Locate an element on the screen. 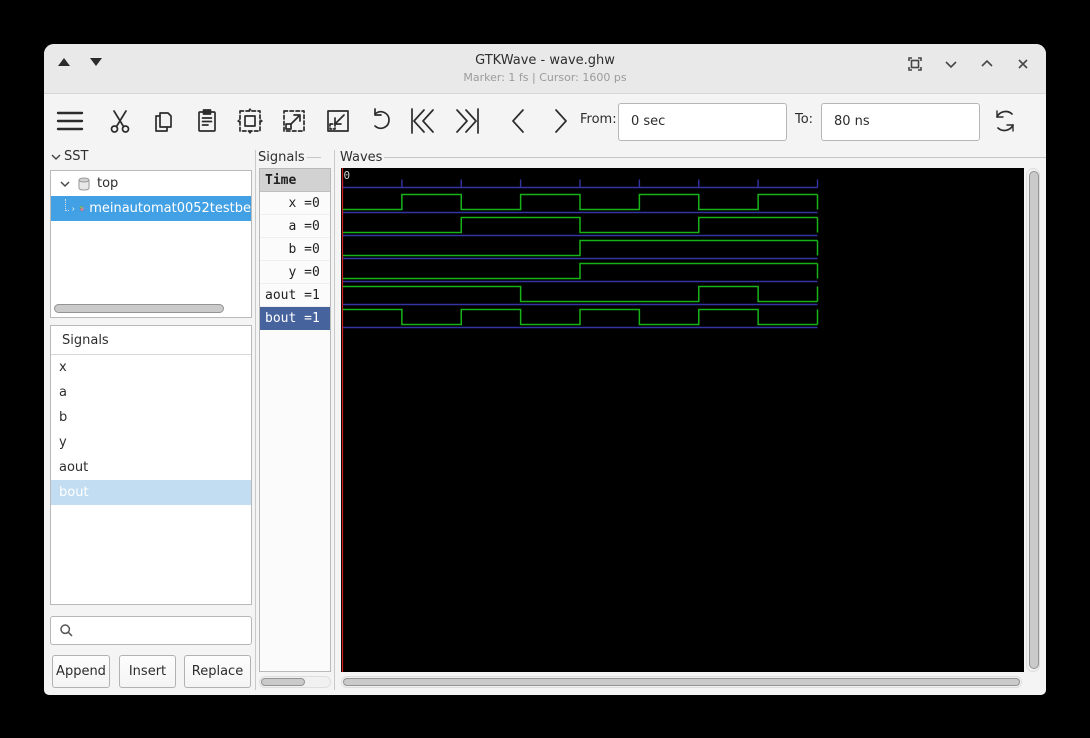 The height and width of the screenshot is (738, 1090). insert-button: Insert is located at coordinates (147, 671).